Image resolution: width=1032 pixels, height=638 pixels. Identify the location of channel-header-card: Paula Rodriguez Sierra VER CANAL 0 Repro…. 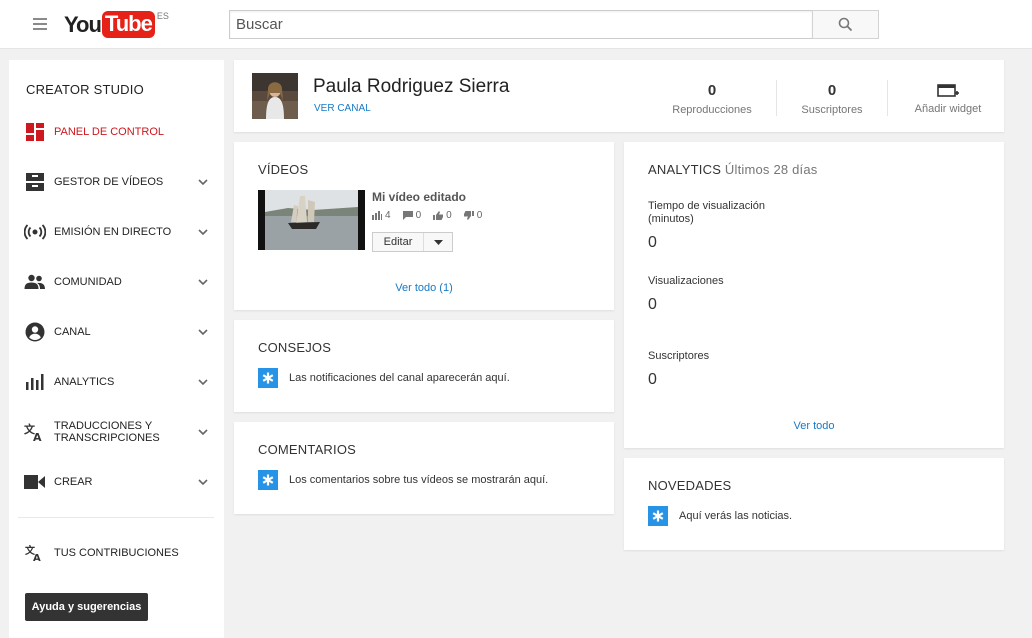
(619, 96).